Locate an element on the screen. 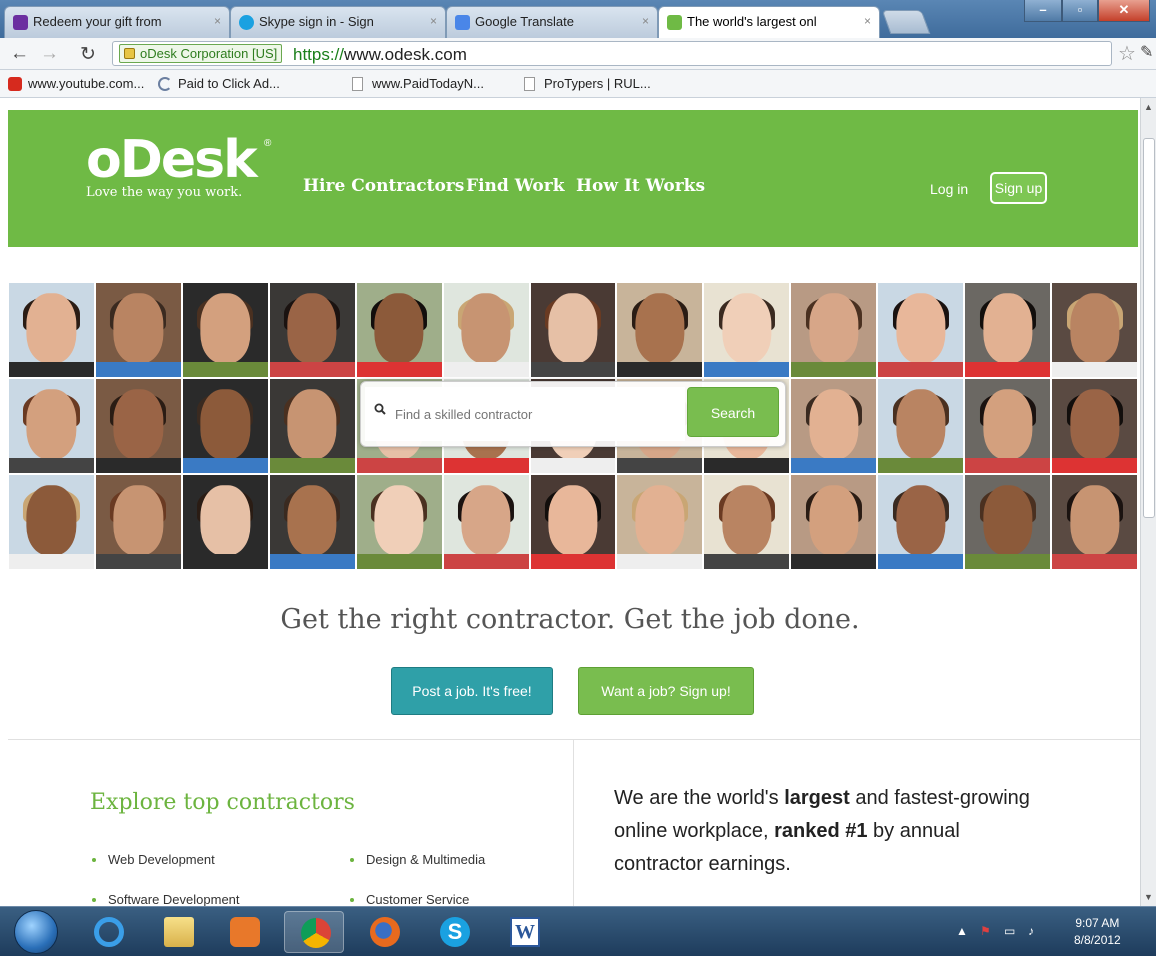 The width and height of the screenshot is (1156, 956). reload-icon: ↻ is located at coordinates (88, 54).